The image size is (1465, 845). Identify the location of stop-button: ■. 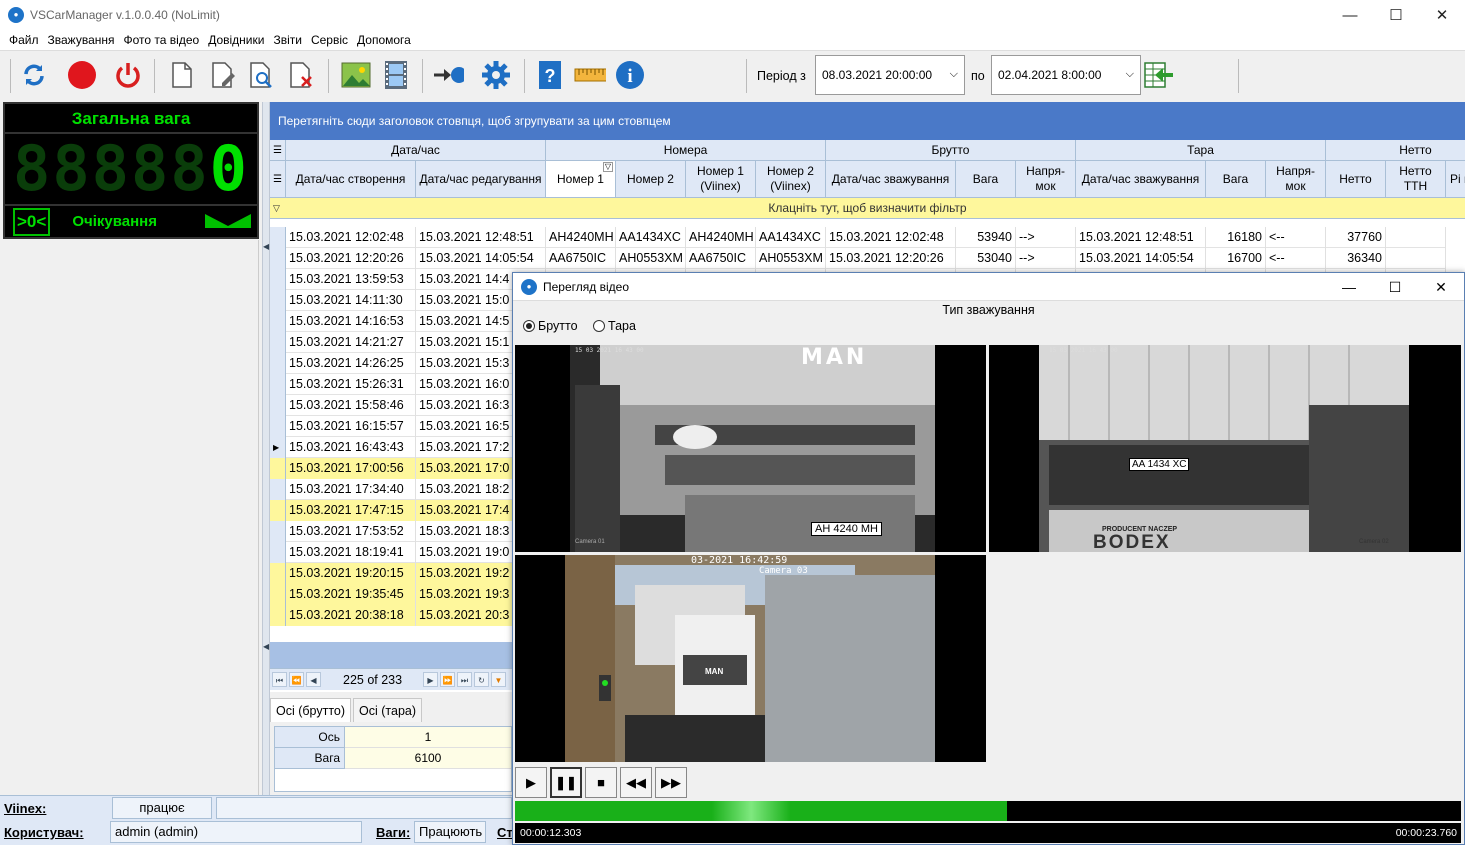
(601, 782).